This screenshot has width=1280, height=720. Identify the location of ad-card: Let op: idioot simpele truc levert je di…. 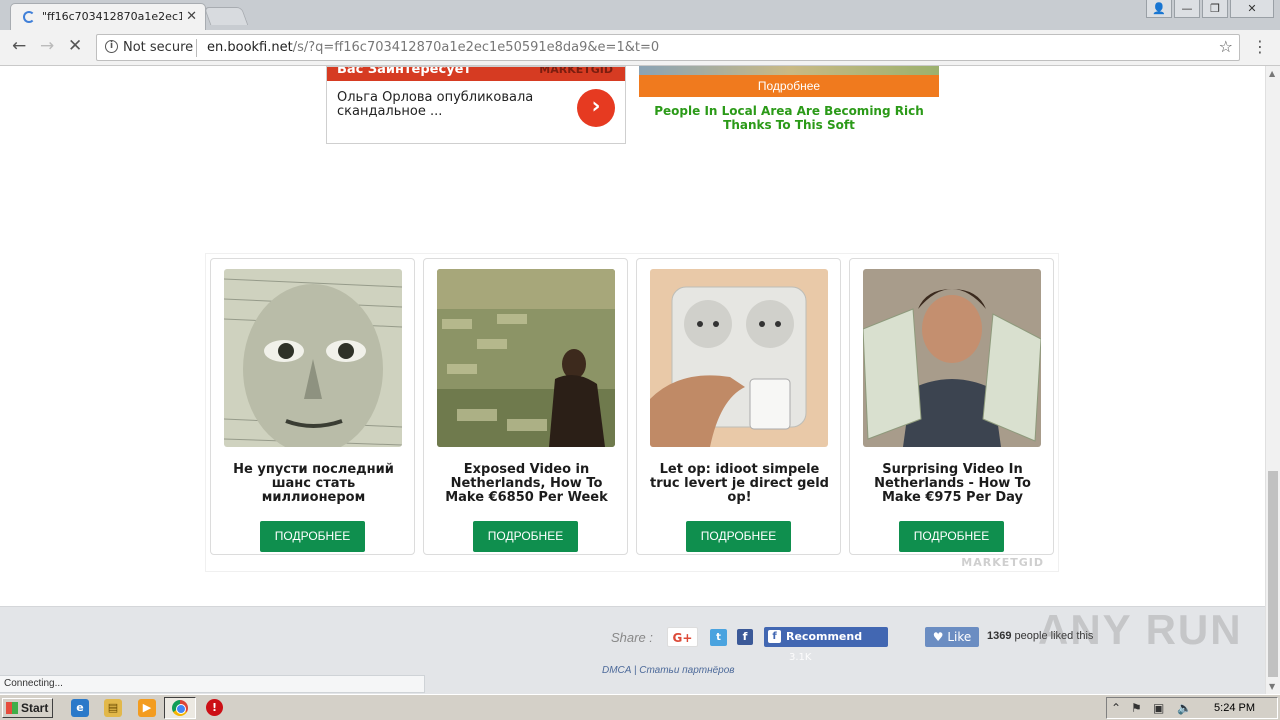
(738, 406).